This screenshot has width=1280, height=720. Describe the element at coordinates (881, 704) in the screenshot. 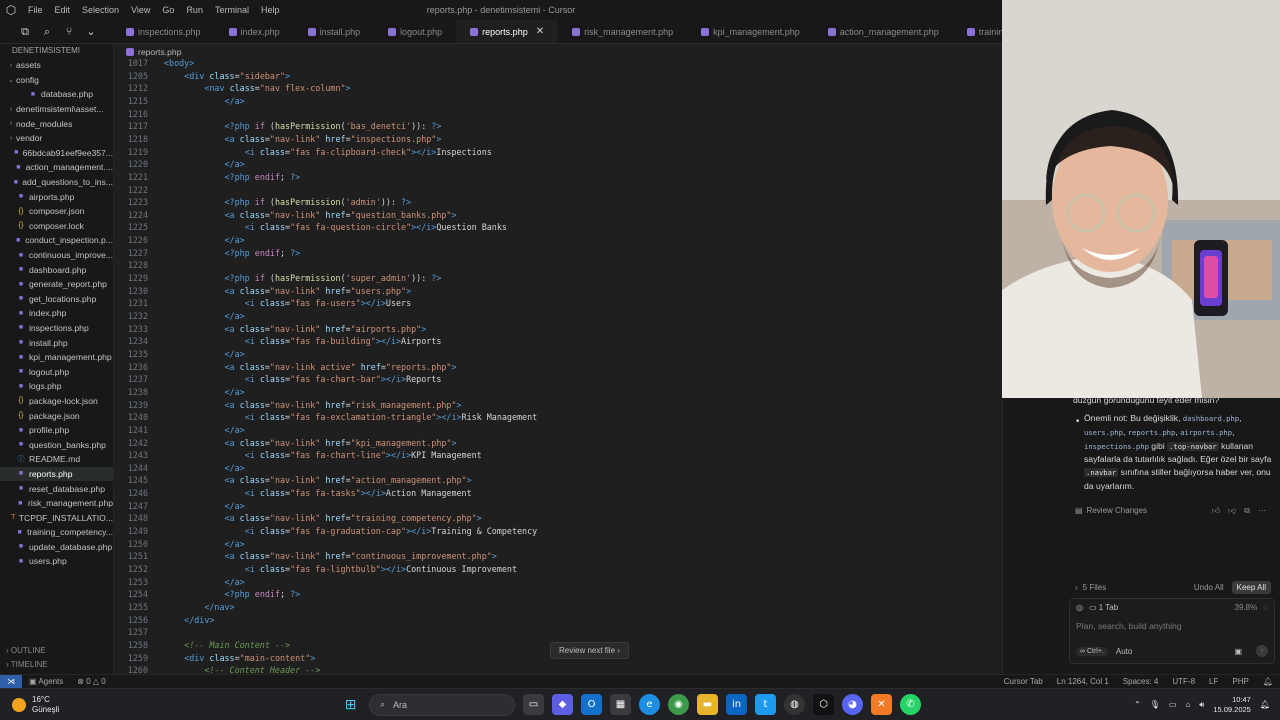

I see `xampp-icon: ✕` at that location.